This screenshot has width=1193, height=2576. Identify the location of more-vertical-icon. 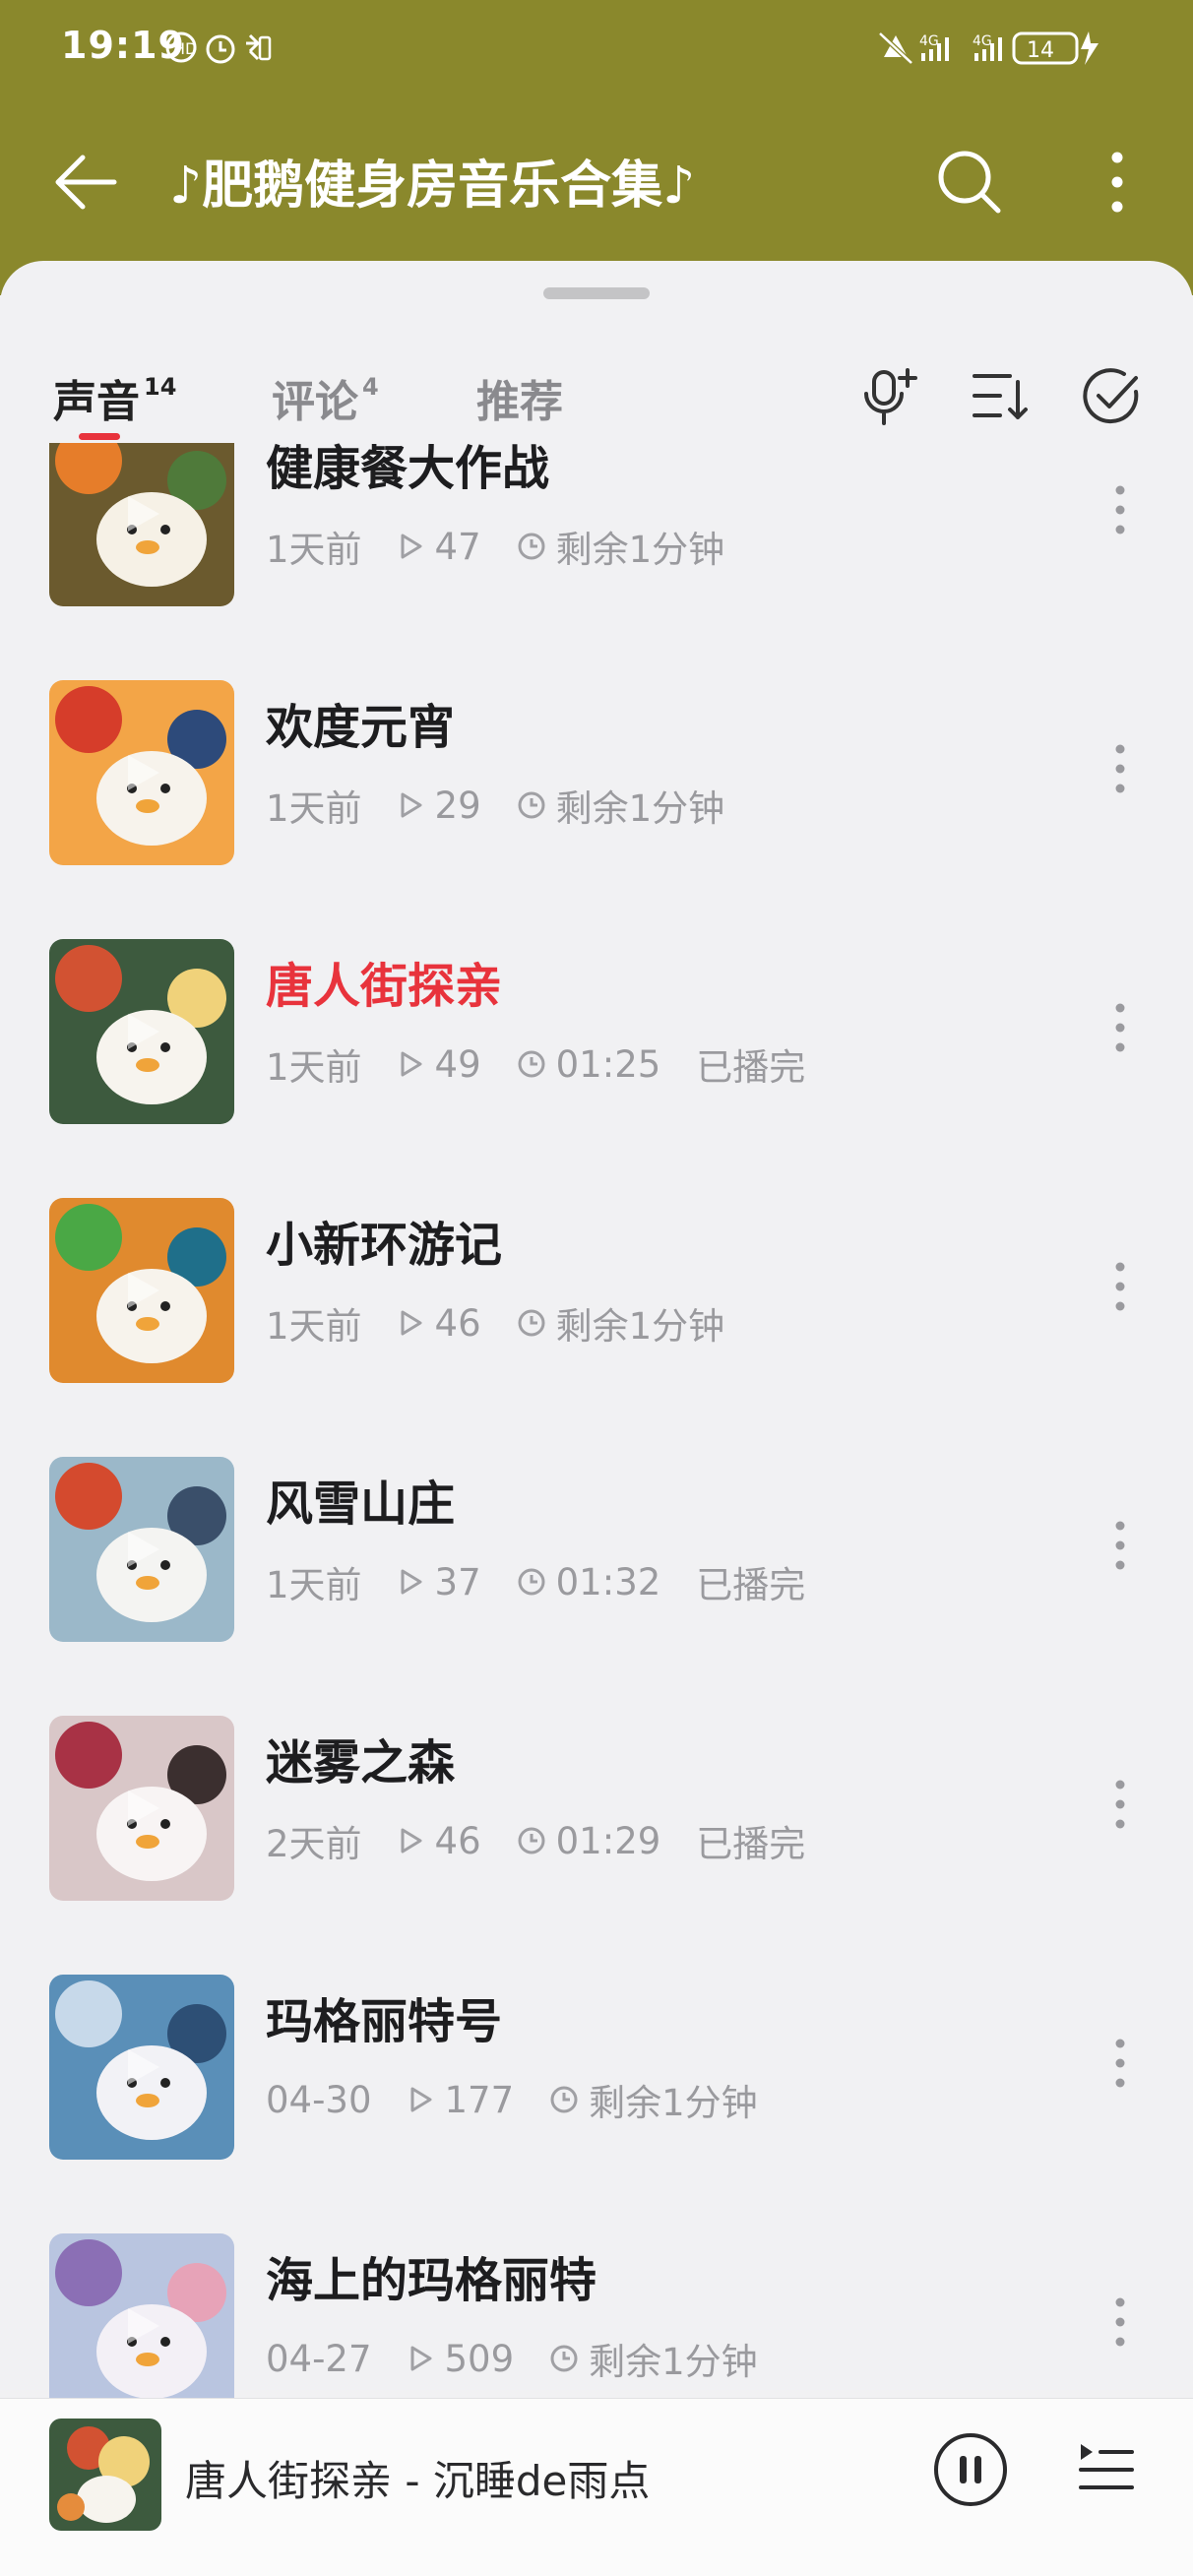
(1117, 182).